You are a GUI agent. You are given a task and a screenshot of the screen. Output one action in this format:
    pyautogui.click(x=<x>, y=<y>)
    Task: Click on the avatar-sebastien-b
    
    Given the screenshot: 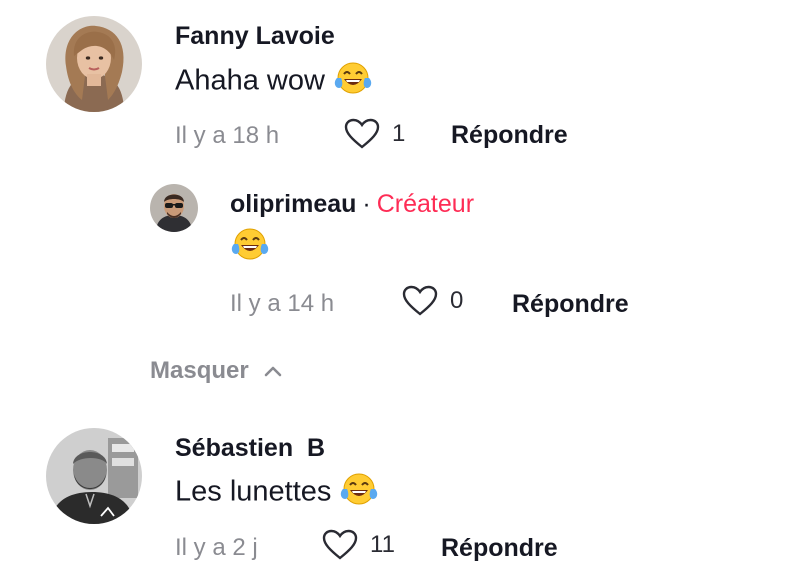 What is the action you would take?
    pyautogui.click(x=94, y=476)
    